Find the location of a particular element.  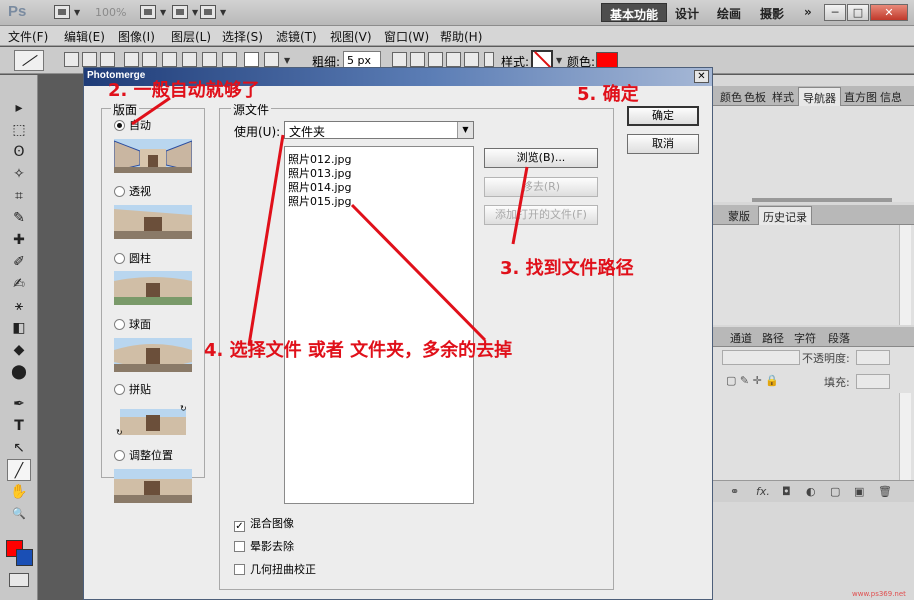

annotation-step-4: 4. 选择文件 或者 文件夹，多余的去掉 is located at coordinates (358, 350).